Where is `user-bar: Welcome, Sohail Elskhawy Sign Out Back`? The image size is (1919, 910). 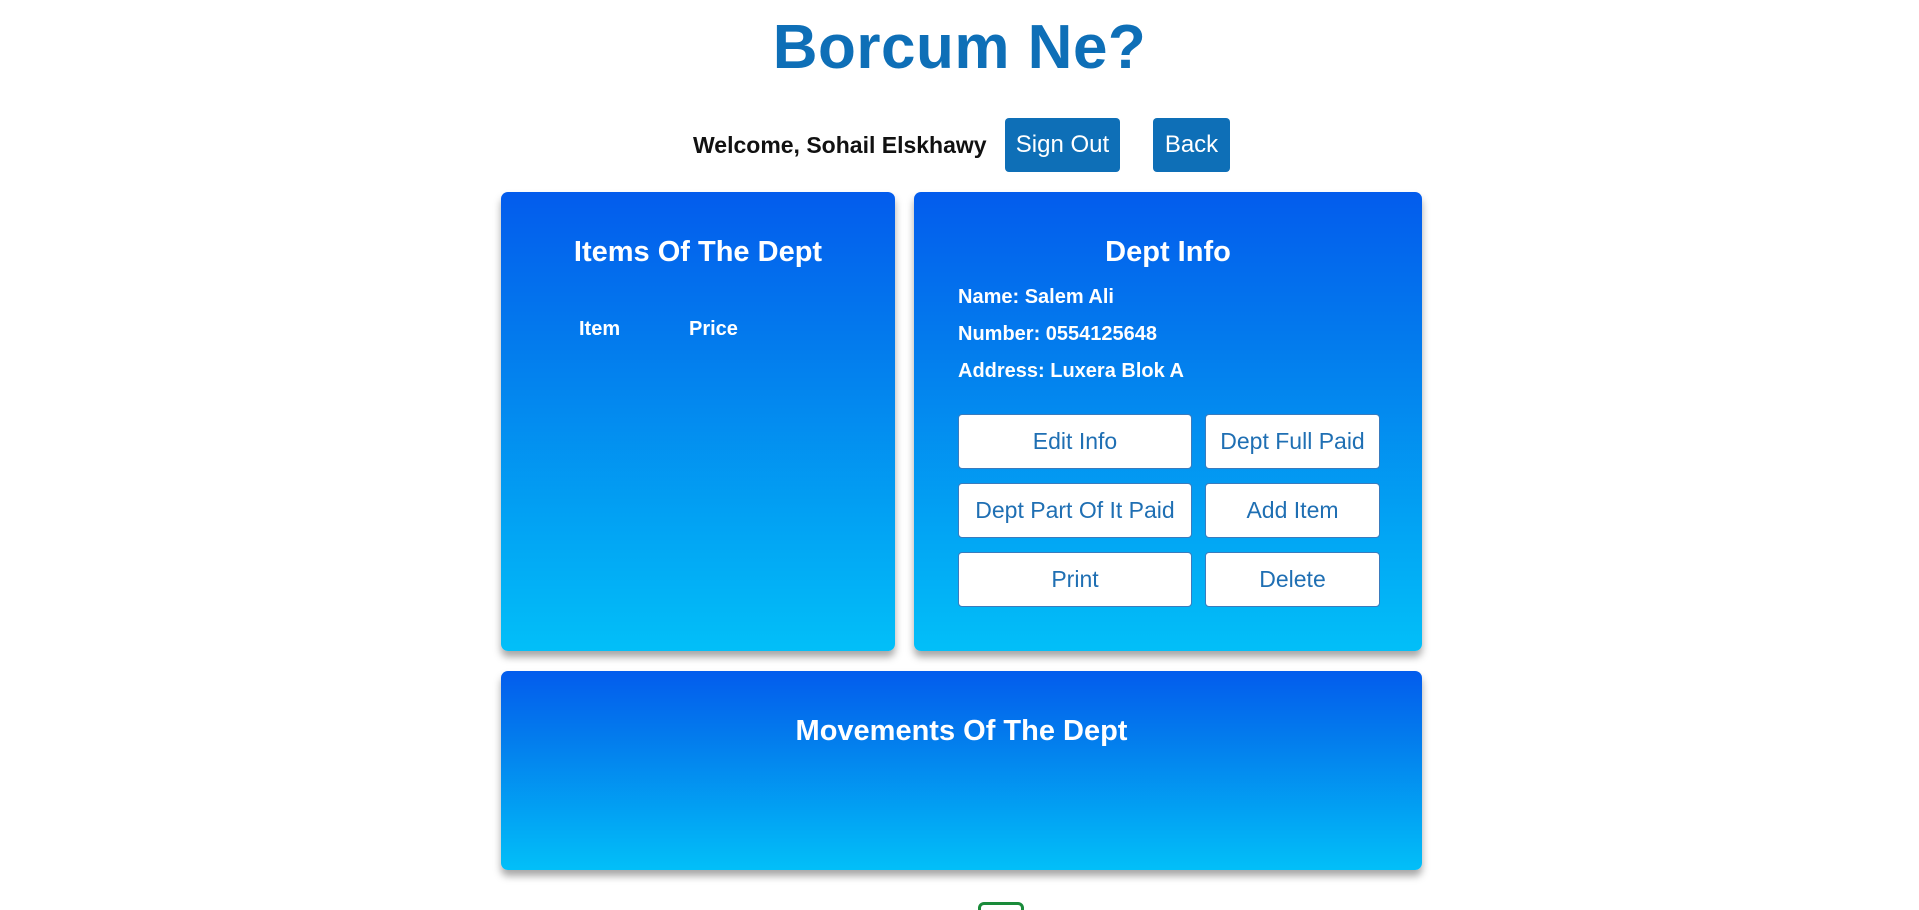
user-bar: Welcome, Sohail Elskhawy Sign Out Back is located at coordinates (959, 145).